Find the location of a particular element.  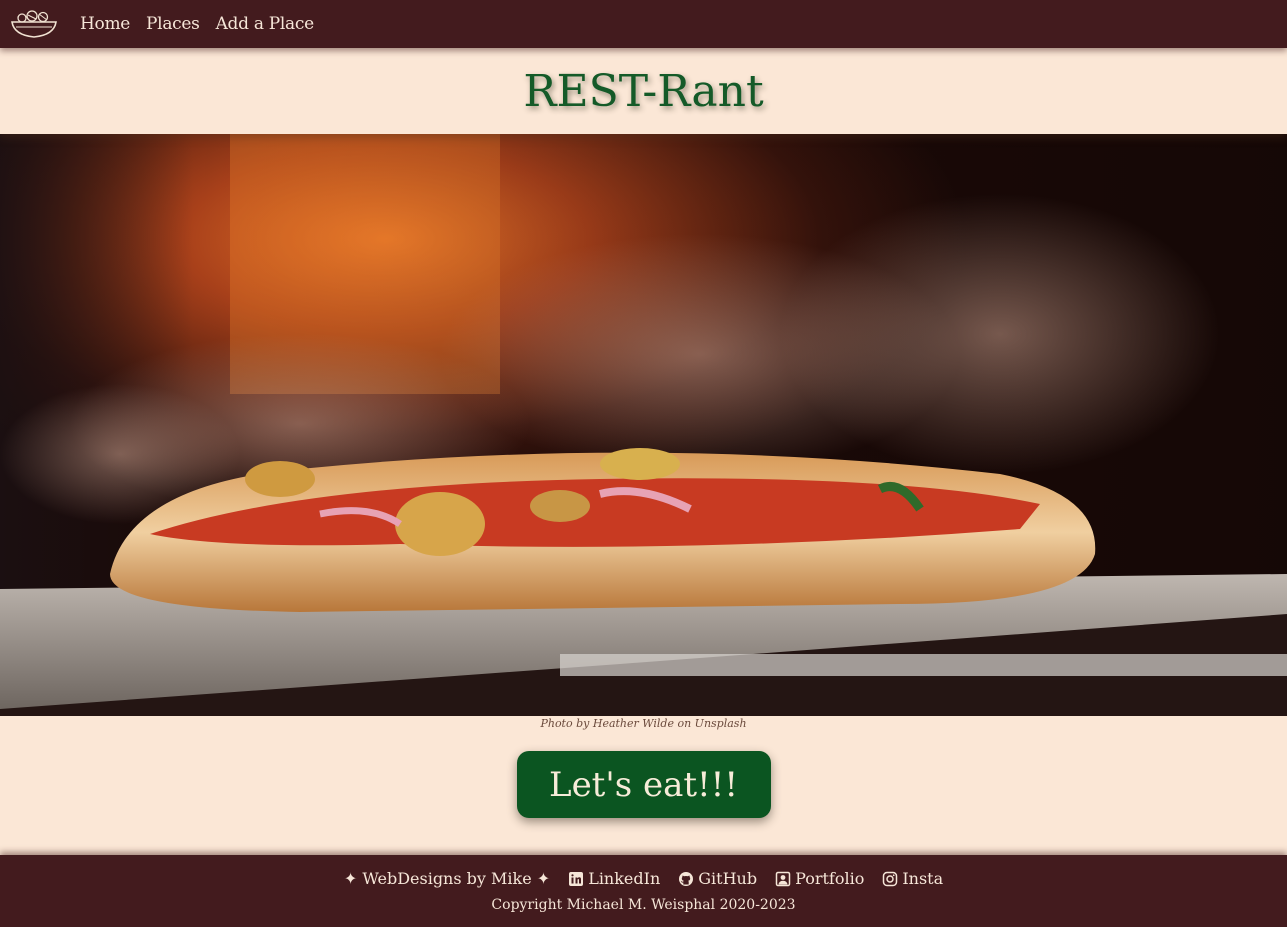

navbar: Home Places Add a Place is located at coordinates (643, 24).